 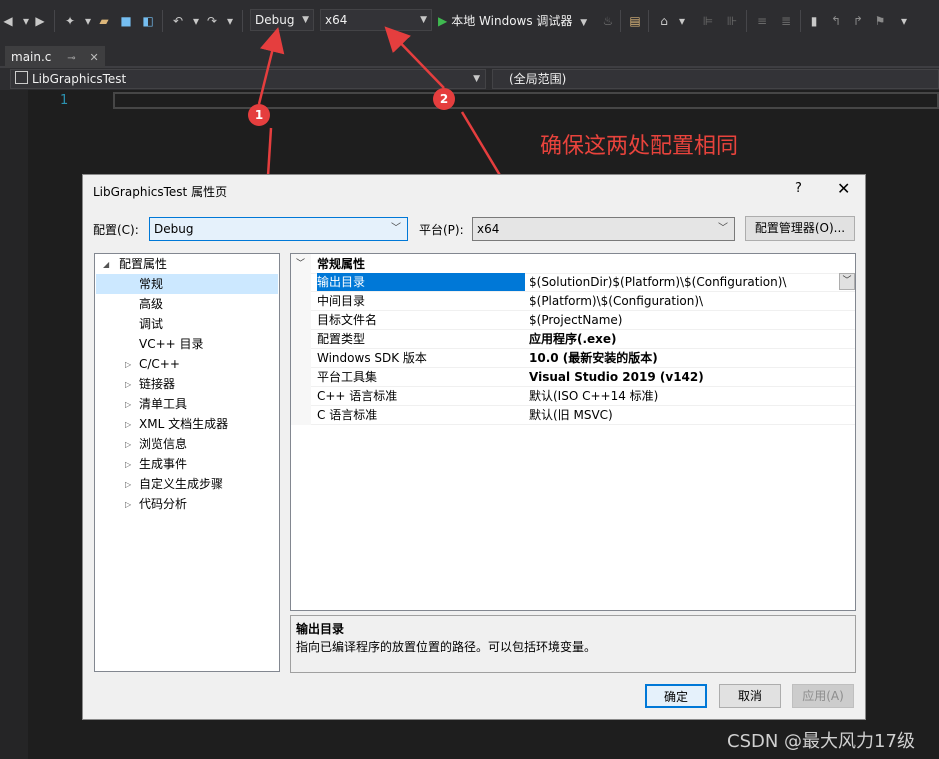 What do you see at coordinates (616, 301) in the screenshot?
I see `grid-row-value: $(Platform)\$(Configuration)\` at bounding box center [616, 301].